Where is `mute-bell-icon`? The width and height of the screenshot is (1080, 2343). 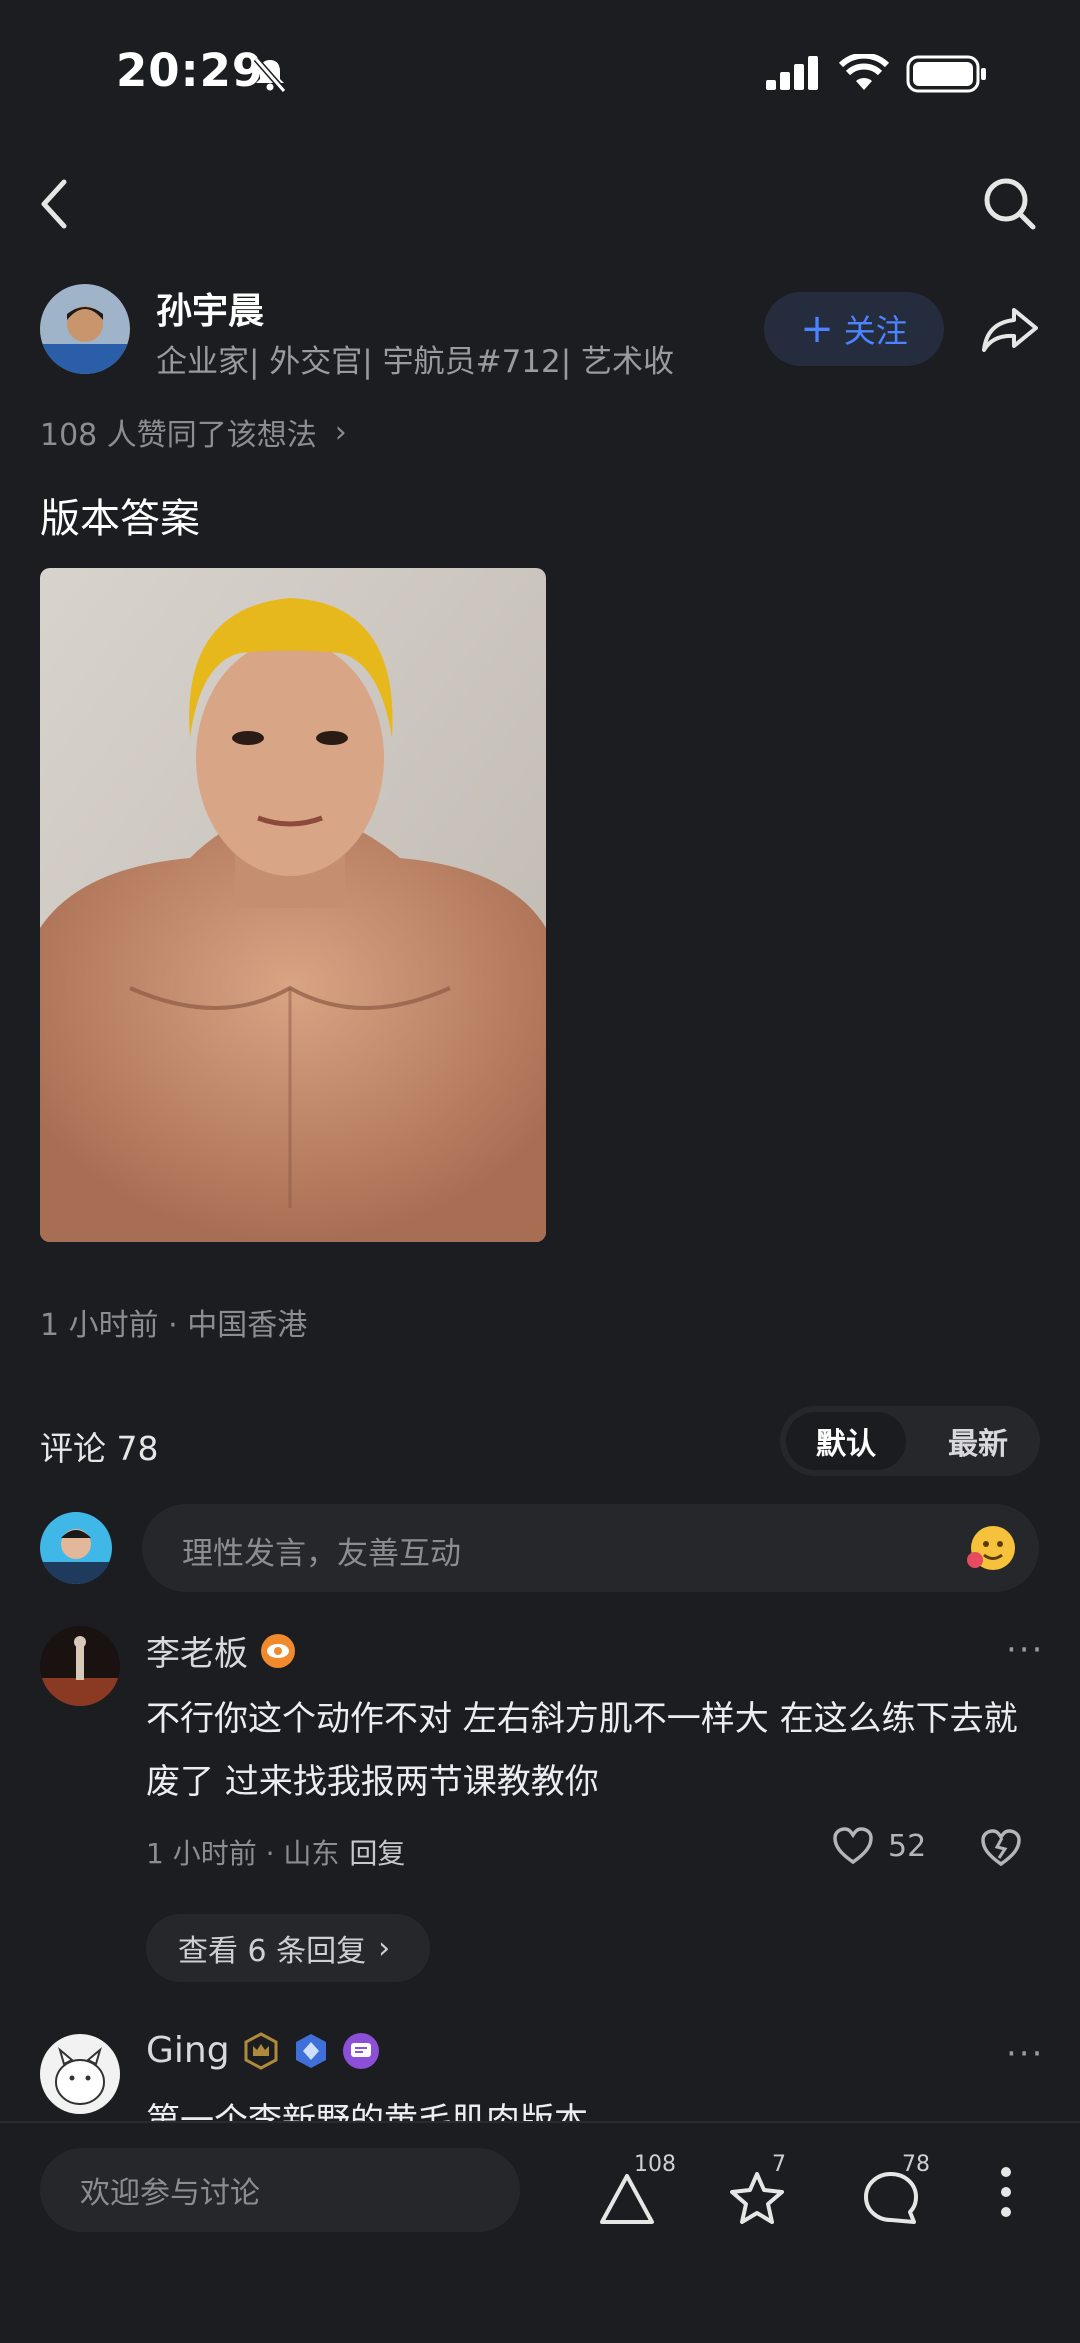 mute-bell-icon is located at coordinates (270, 75).